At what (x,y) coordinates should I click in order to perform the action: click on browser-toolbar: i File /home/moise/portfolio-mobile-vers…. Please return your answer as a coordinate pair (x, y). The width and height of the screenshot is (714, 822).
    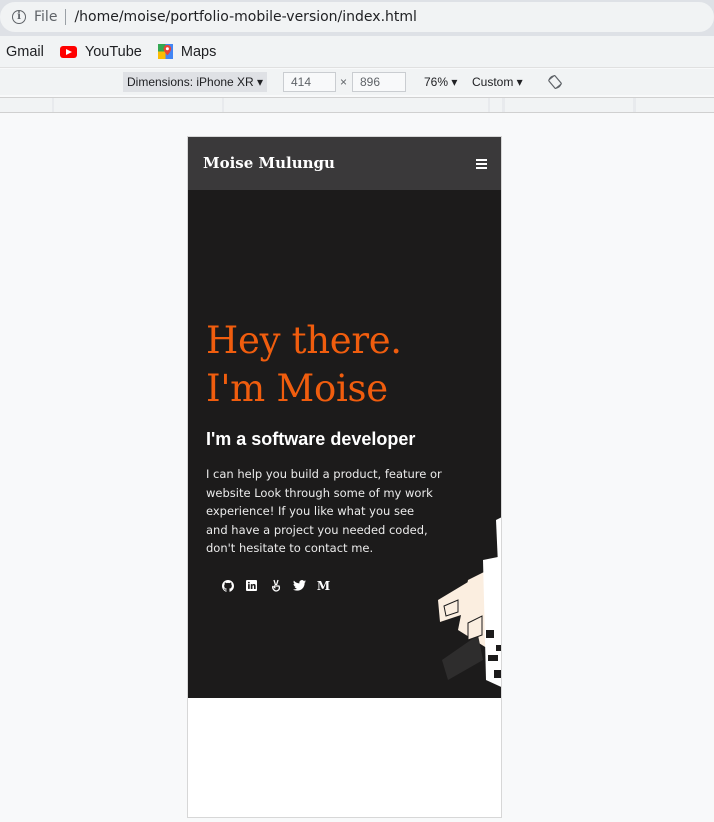
    Looking at the image, I should click on (357, 18).